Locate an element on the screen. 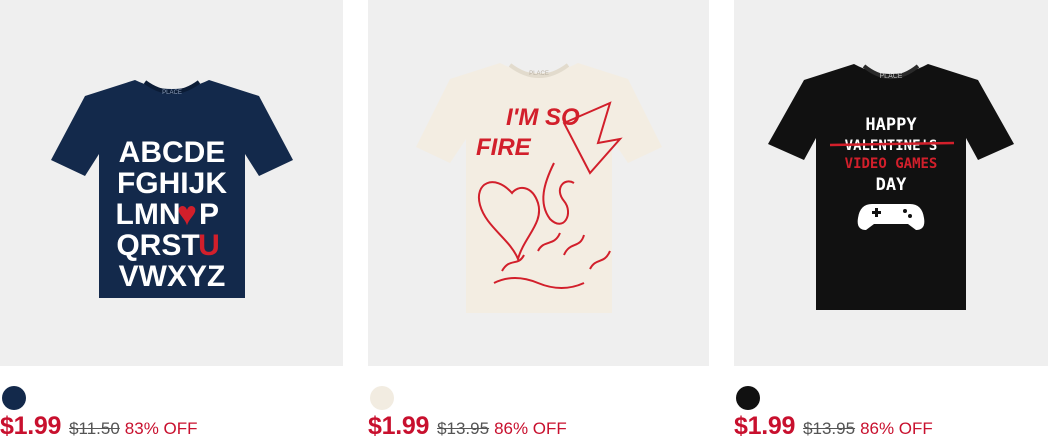  print-line: QRST is located at coordinates (157, 245).